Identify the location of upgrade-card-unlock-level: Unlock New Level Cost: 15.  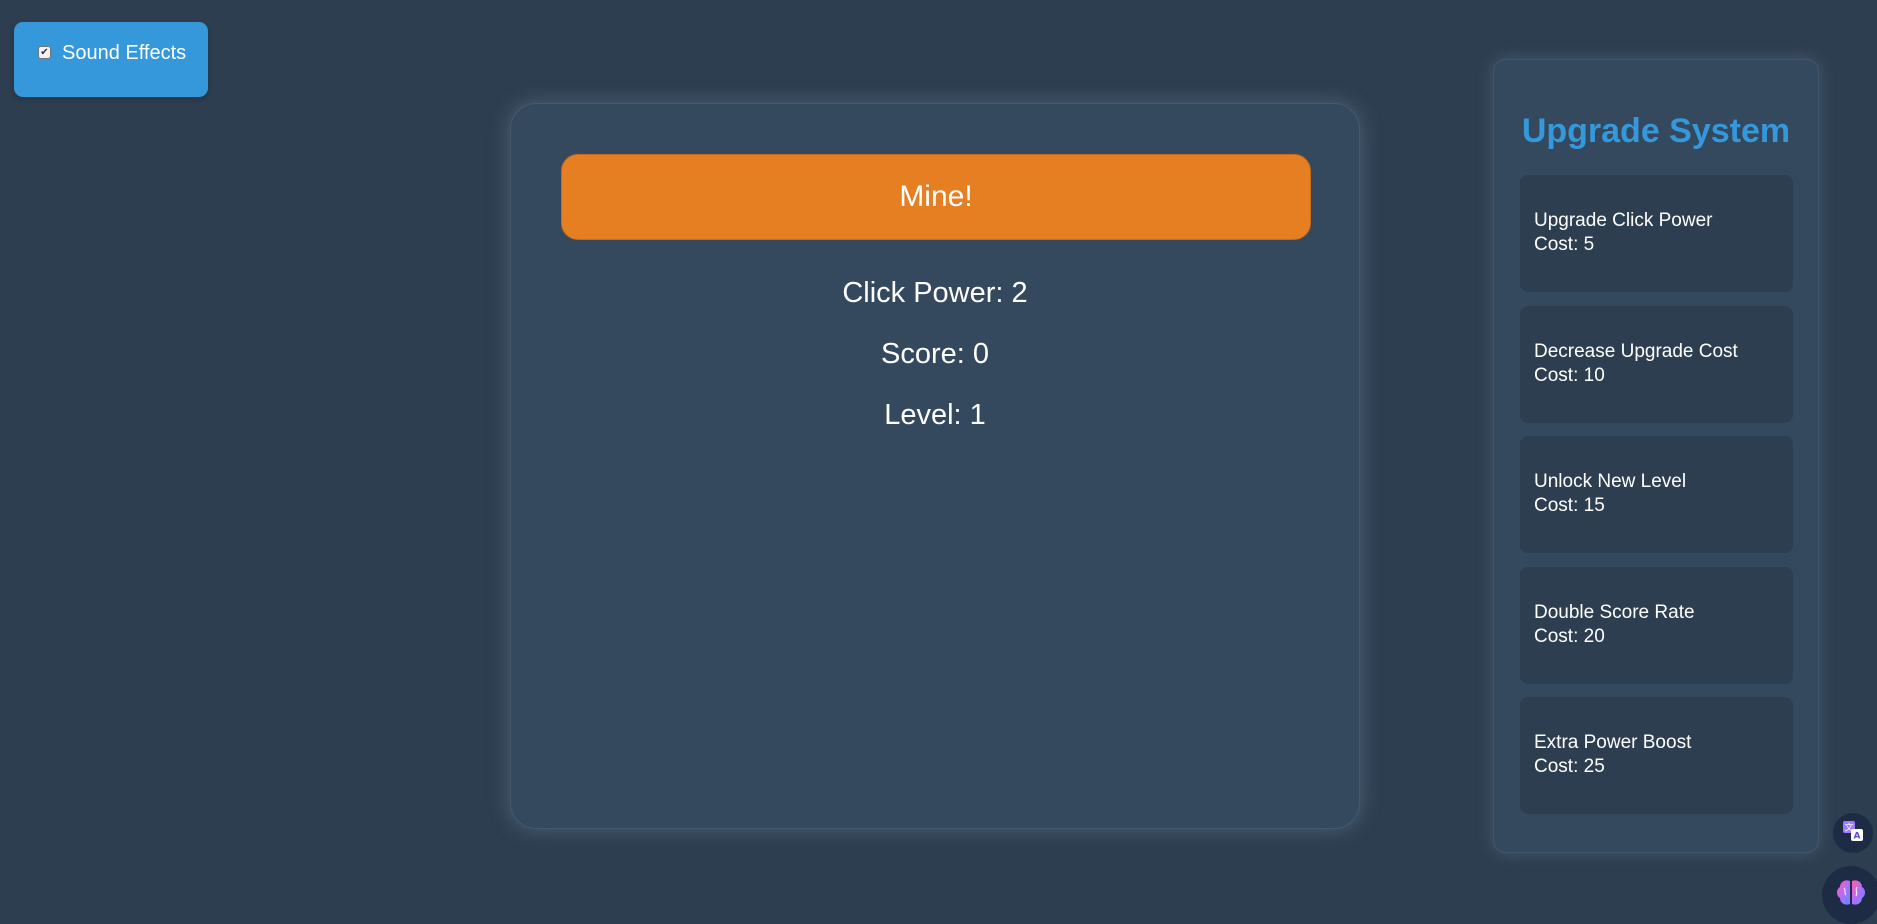
(1656, 494).